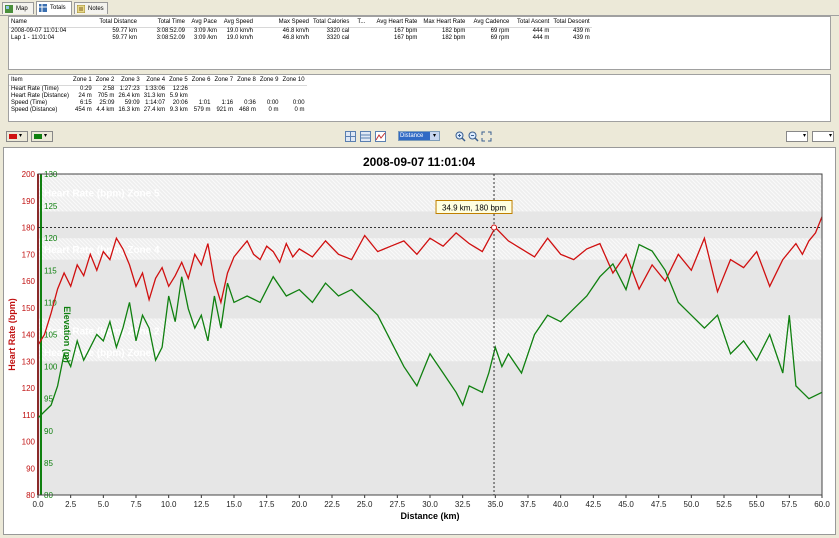  What do you see at coordinates (443, 22) in the screenshot?
I see `totals-header: Max Heart Rate` at bounding box center [443, 22].